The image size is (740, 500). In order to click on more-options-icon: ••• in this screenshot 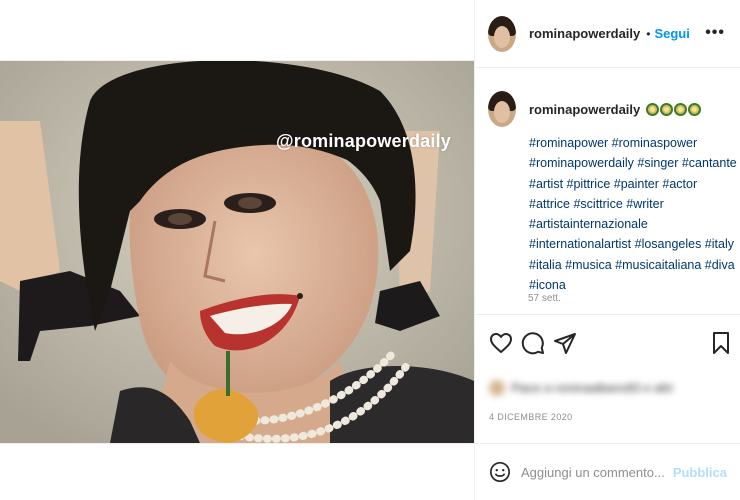, I will do `click(715, 33)`.